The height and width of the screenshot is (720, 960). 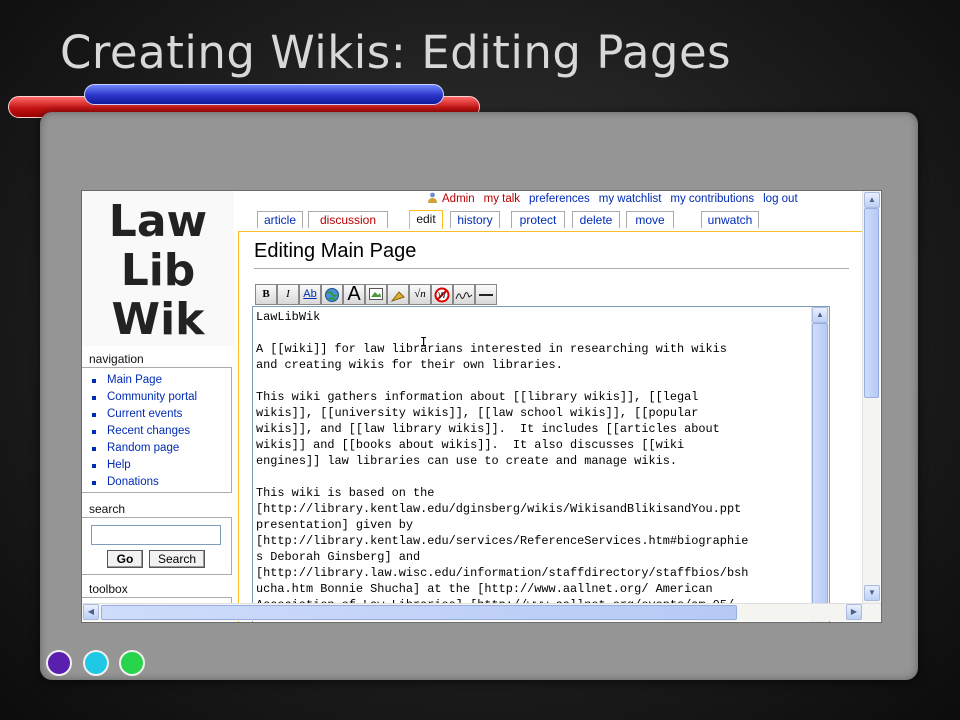 I want to click on search-portlet: Go Search, so click(x=157, y=546).